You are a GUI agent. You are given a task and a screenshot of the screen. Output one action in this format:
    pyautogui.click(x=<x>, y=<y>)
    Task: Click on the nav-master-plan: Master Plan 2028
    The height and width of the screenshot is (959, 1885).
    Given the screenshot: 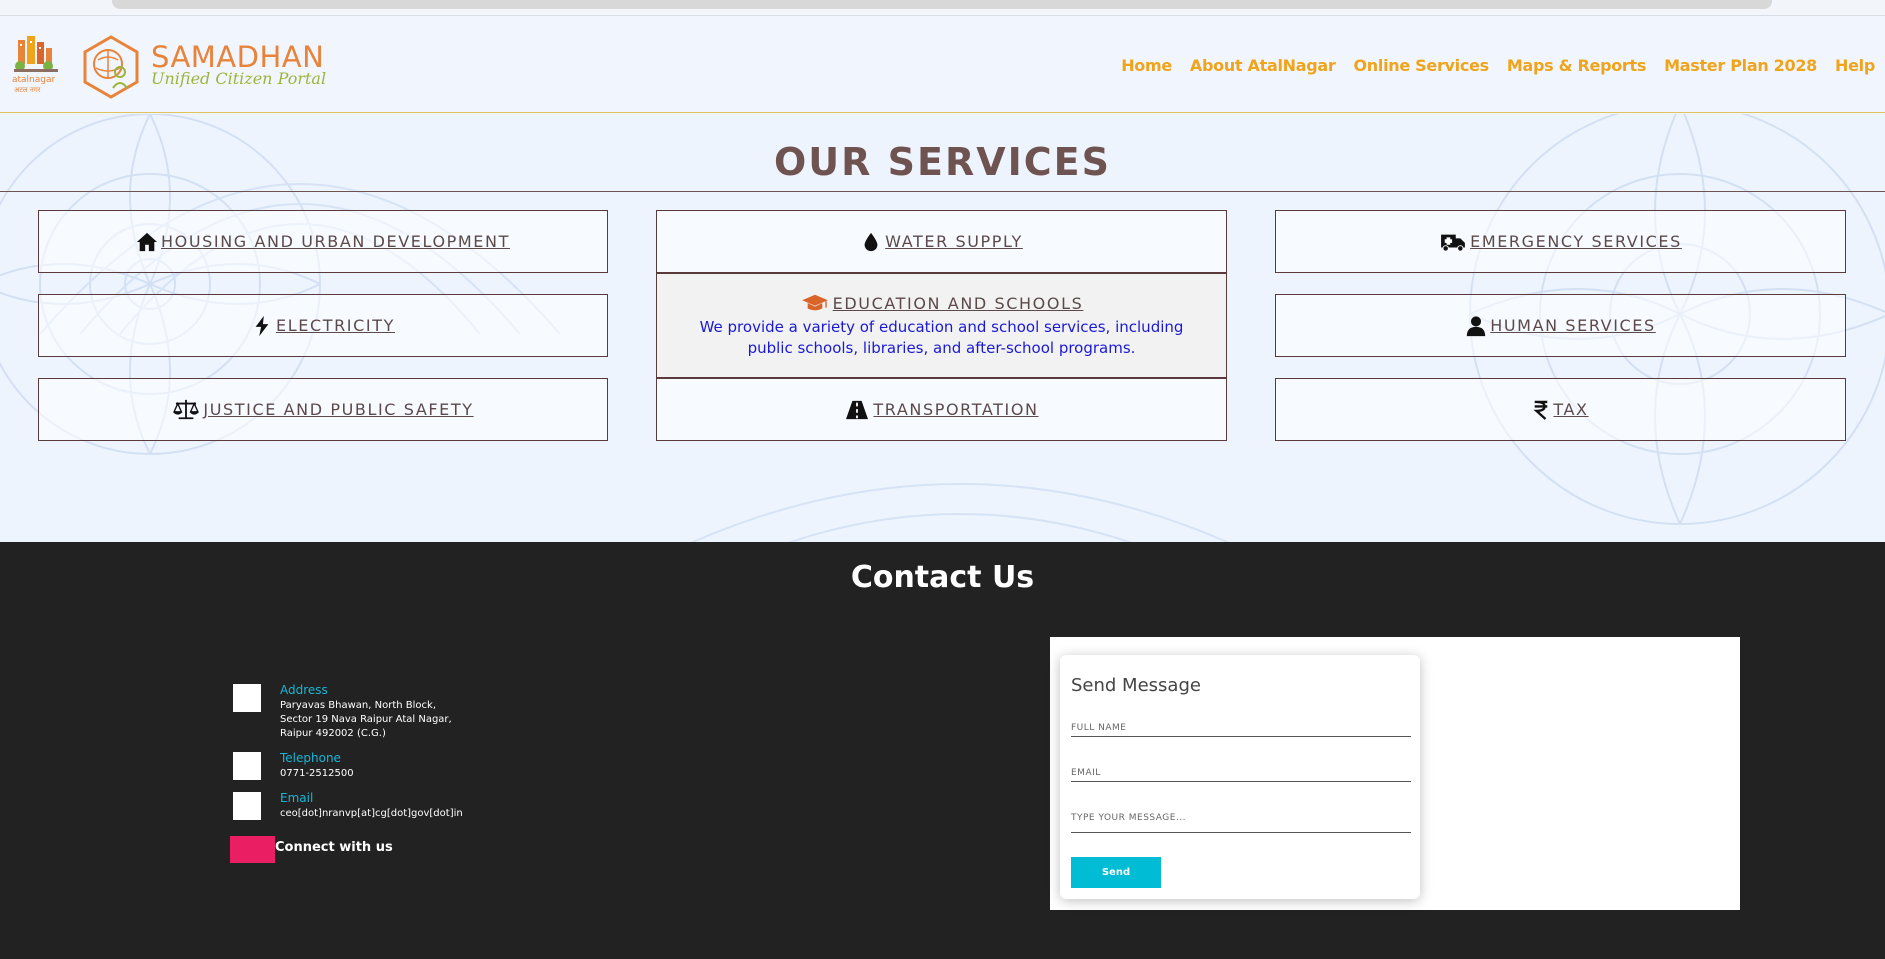 What is the action you would take?
    pyautogui.click(x=1740, y=65)
    